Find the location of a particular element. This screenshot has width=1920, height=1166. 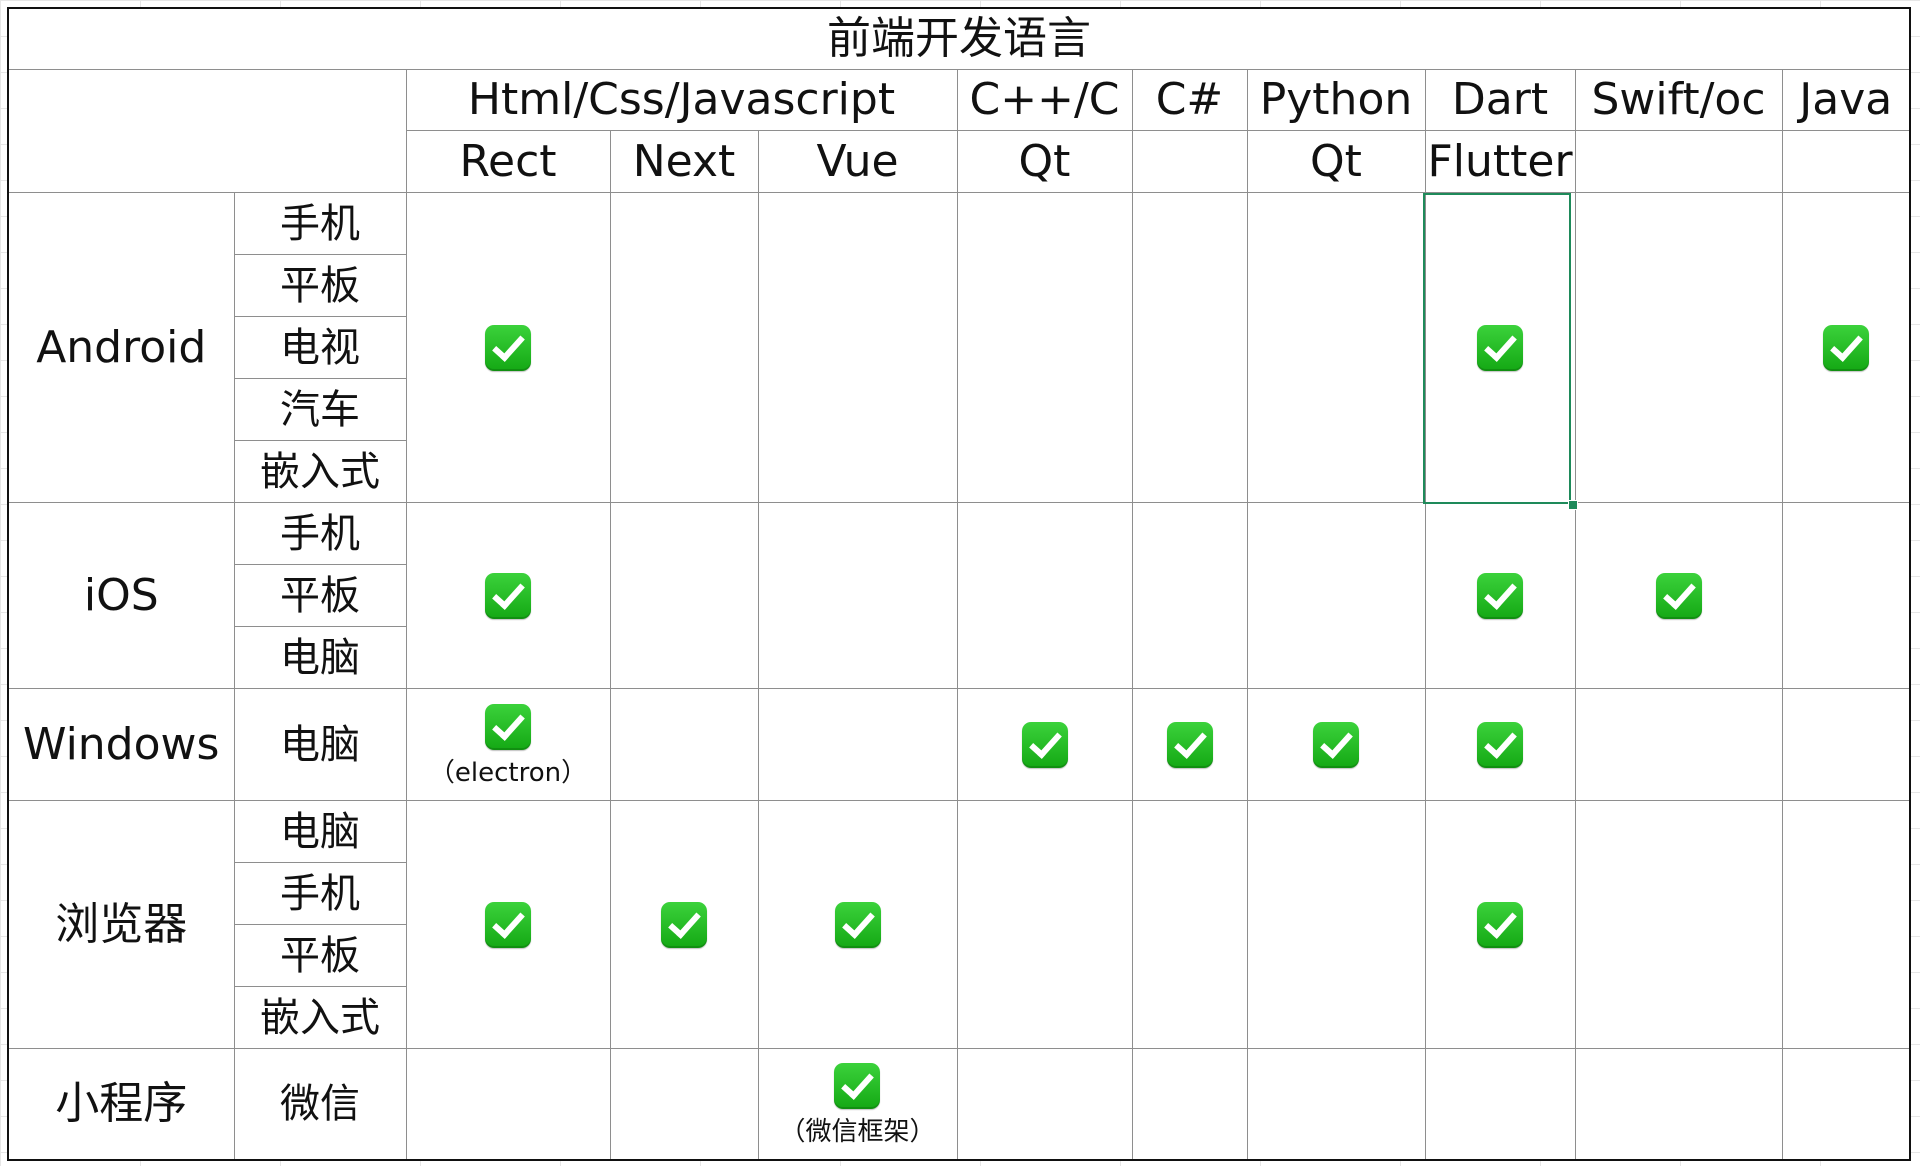

language-label-python: Python is located at coordinates (1336, 99).